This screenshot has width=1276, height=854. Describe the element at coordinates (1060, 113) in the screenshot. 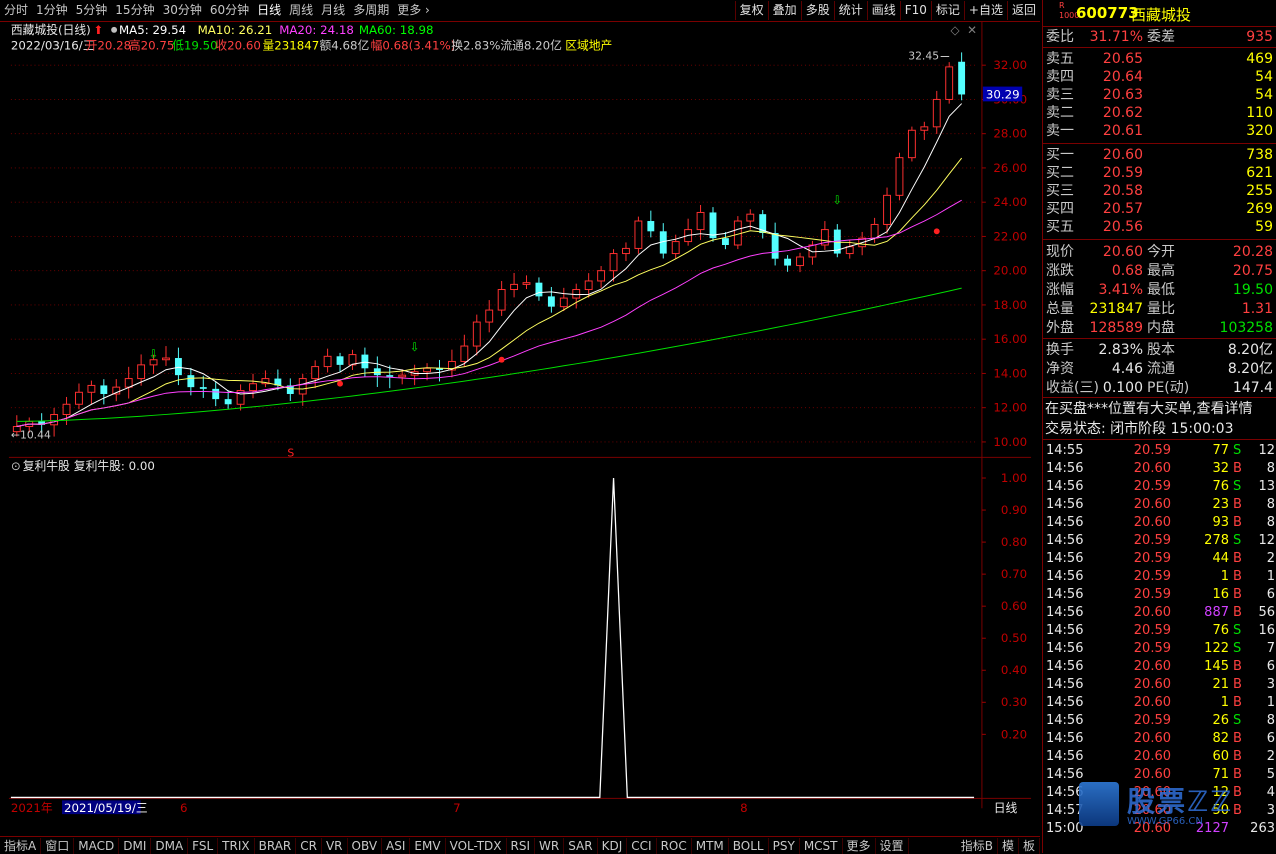

I see `ask-row-3-label: 卖二` at that location.